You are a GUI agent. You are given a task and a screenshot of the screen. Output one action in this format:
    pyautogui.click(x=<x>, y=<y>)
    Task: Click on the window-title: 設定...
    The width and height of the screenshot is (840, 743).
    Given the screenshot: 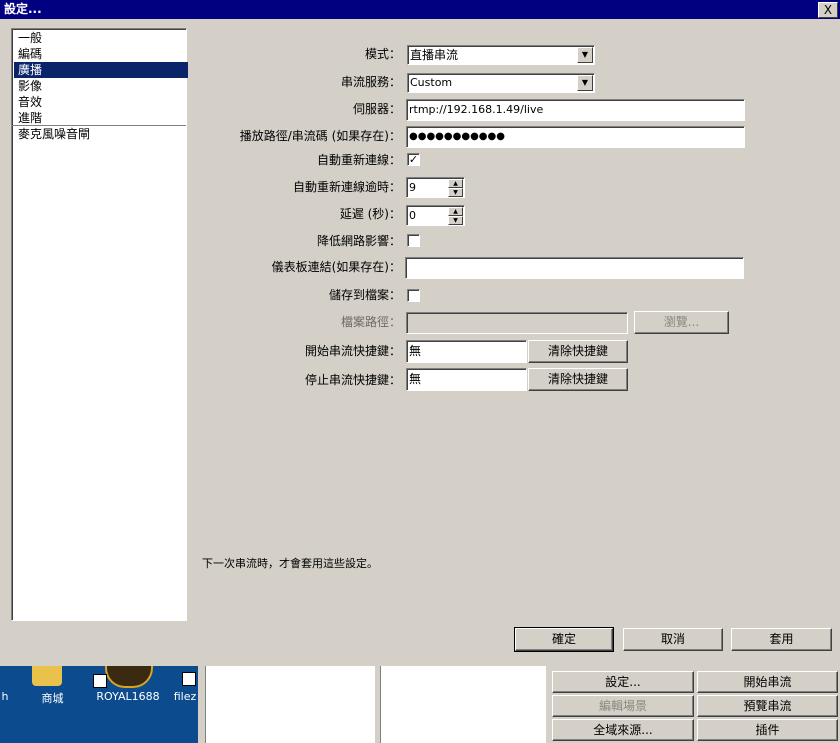 What is the action you would take?
    pyautogui.click(x=23, y=9)
    